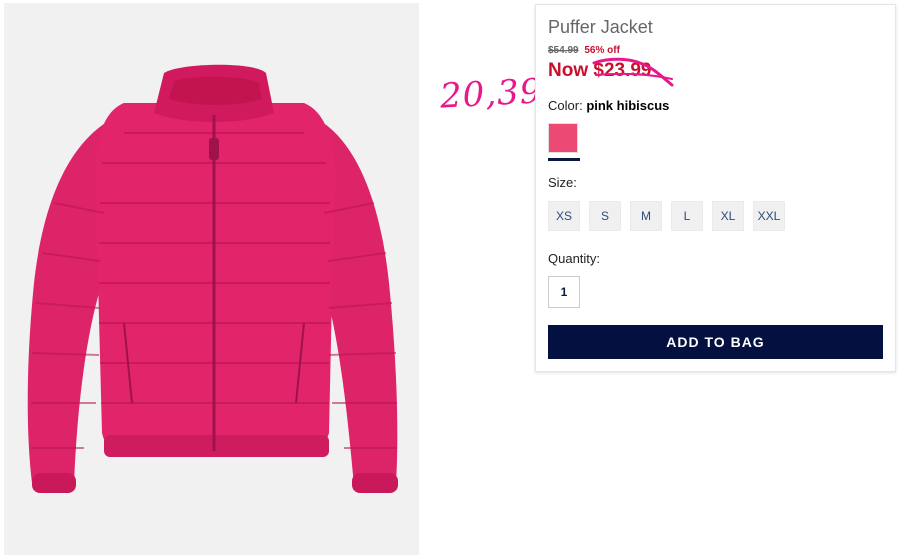 This screenshot has height=557, width=901. I want to click on selected-swatch-indicator, so click(564, 159).